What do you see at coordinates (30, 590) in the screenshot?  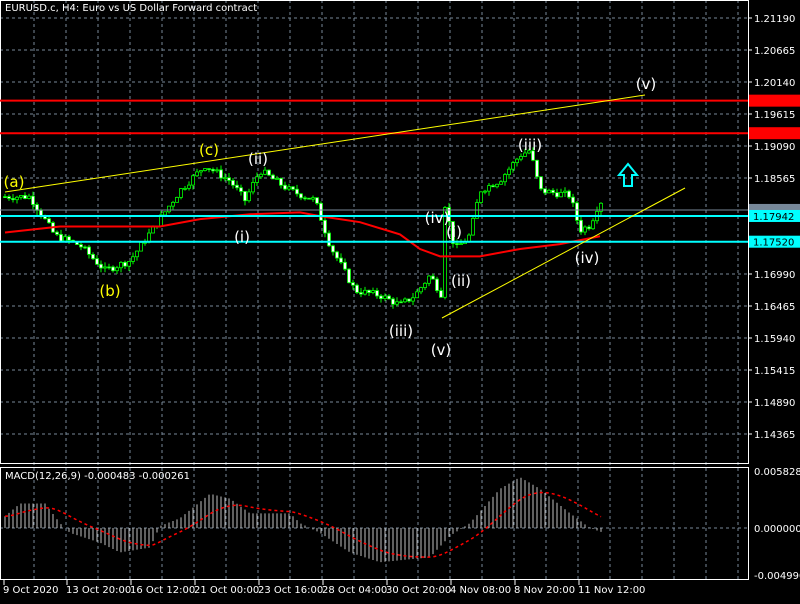 I see `time-axis-label: 9 Oct 2020` at bounding box center [30, 590].